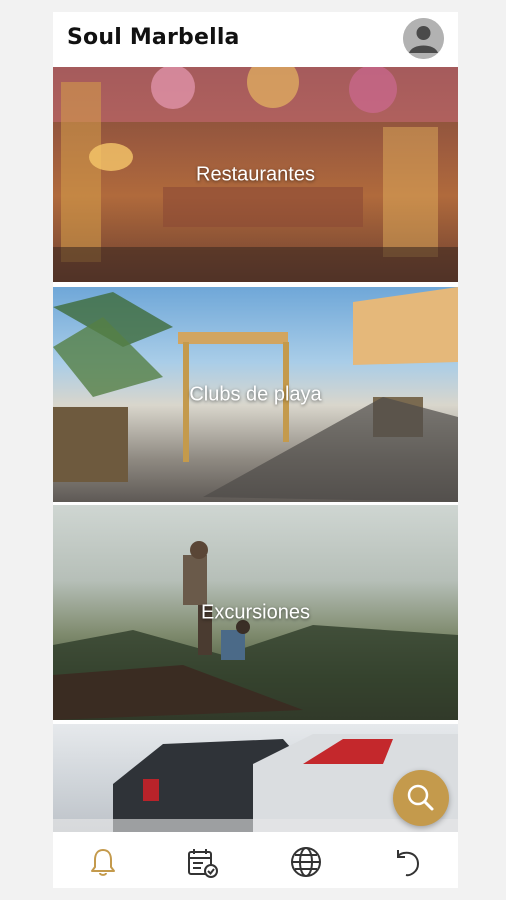 This screenshot has width=506, height=900. What do you see at coordinates (255, 860) in the screenshot?
I see `bottom-nav` at bounding box center [255, 860].